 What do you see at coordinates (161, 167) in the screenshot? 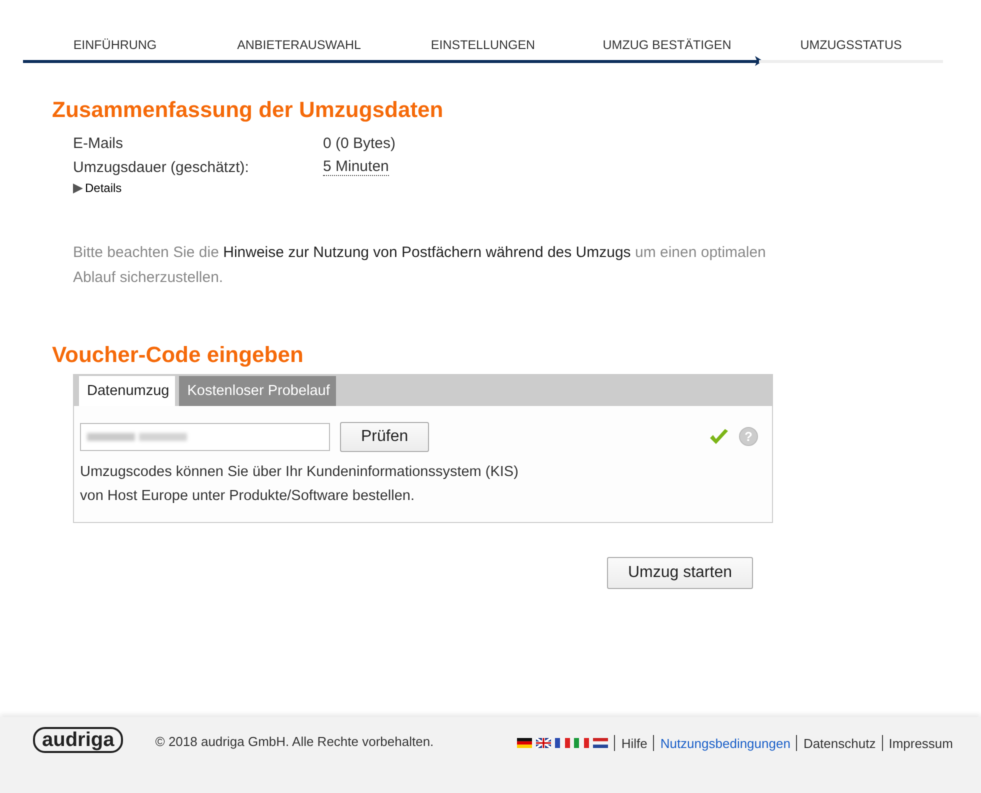
I see `summary-label: Umzugsdauer (geschätzt):` at bounding box center [161, 167].